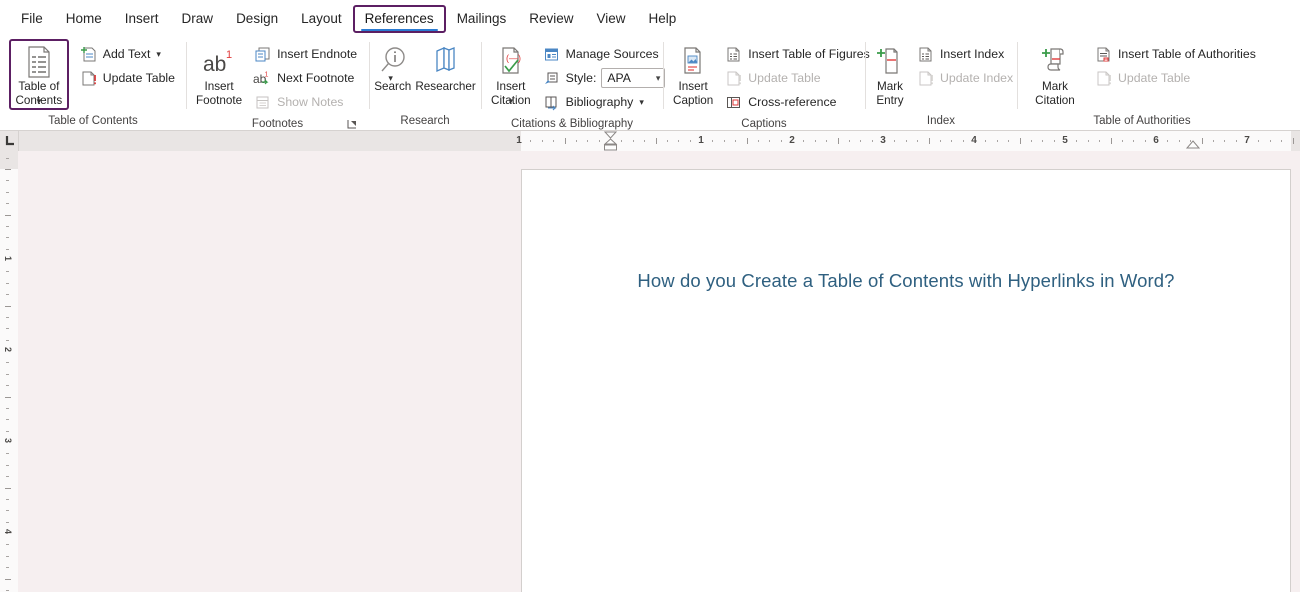 This screenshot has width=1300, height=592. I want to click on ruler-number: 7, so click(1247, 140).